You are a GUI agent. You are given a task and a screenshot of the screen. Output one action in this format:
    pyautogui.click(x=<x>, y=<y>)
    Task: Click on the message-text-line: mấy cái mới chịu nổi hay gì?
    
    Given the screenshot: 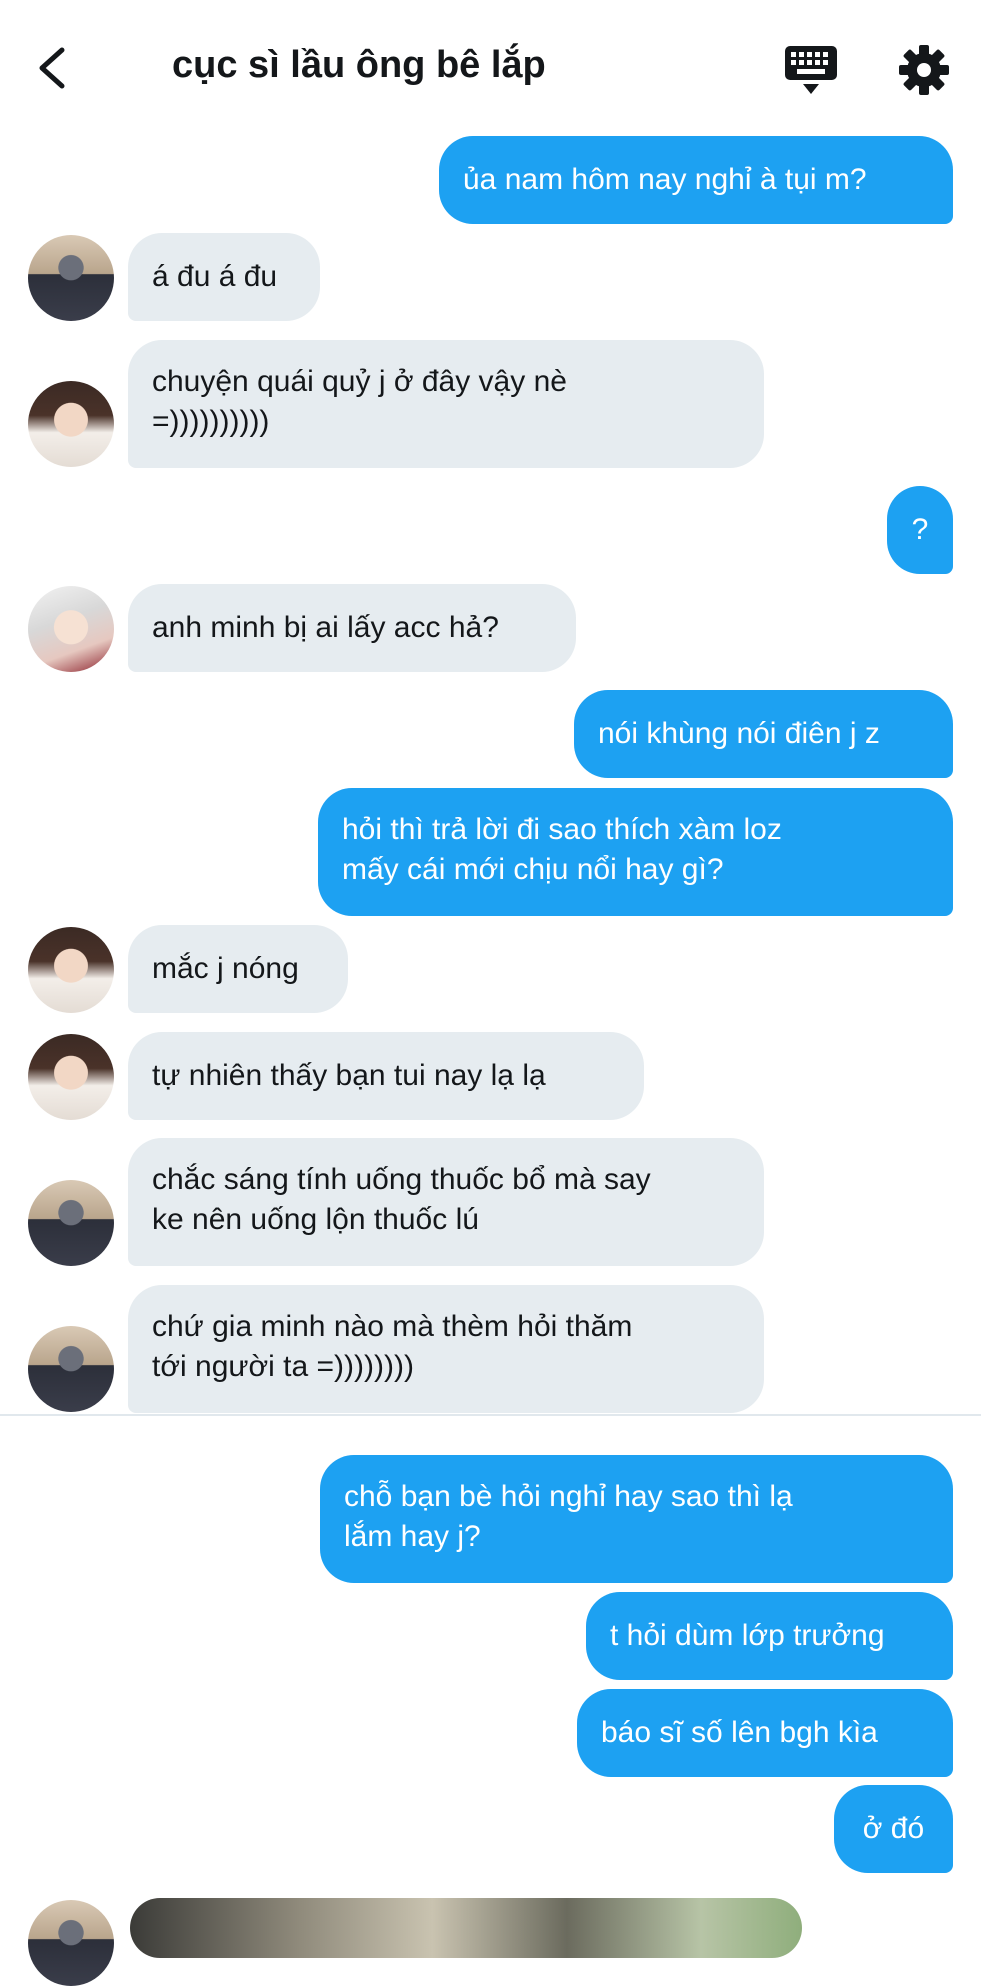 What is the action you would take?
    pyautogui.click(x=533, y=869)
    